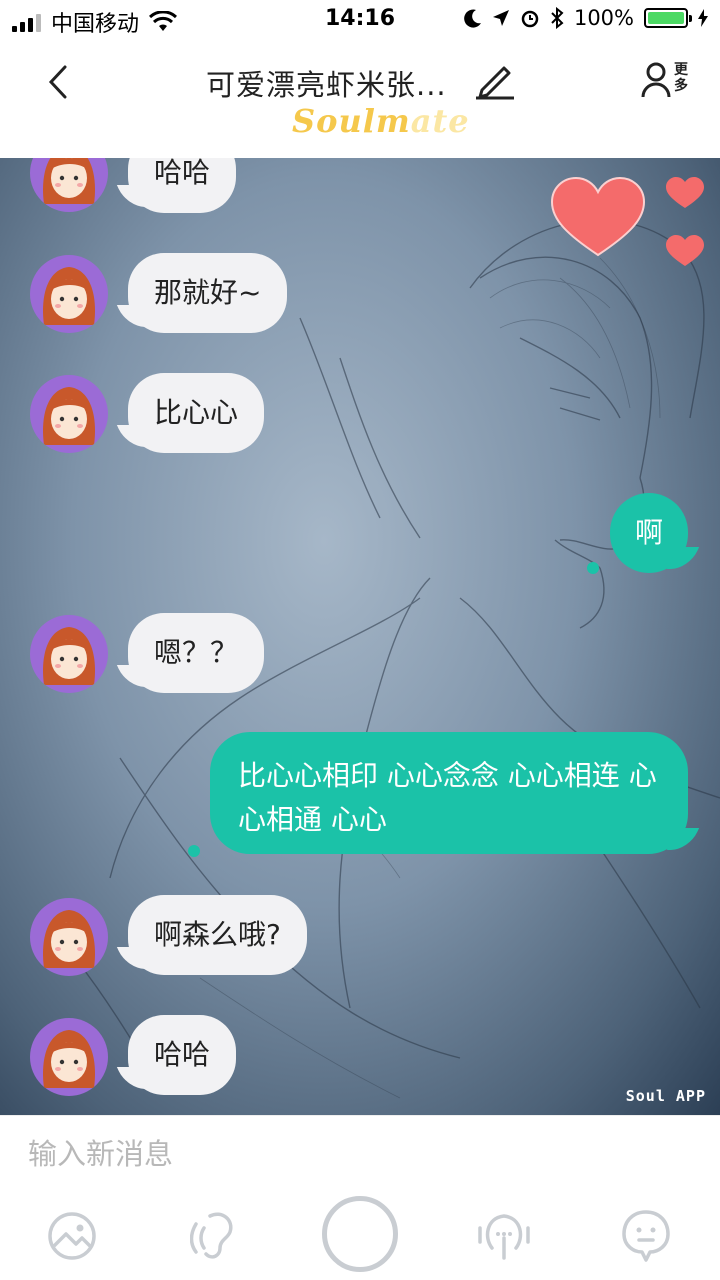  I want to click on voice-icon, so click(211, 1235).